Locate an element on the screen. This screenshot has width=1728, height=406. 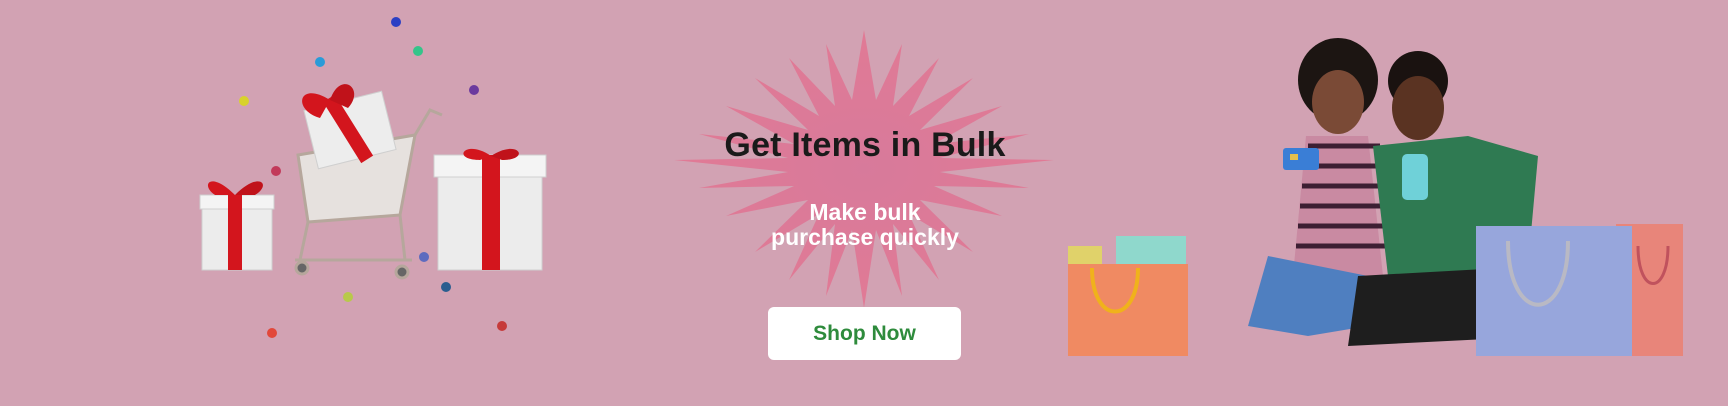
subheadline-line-1: Make bulk is located at coordinates (865, 212).